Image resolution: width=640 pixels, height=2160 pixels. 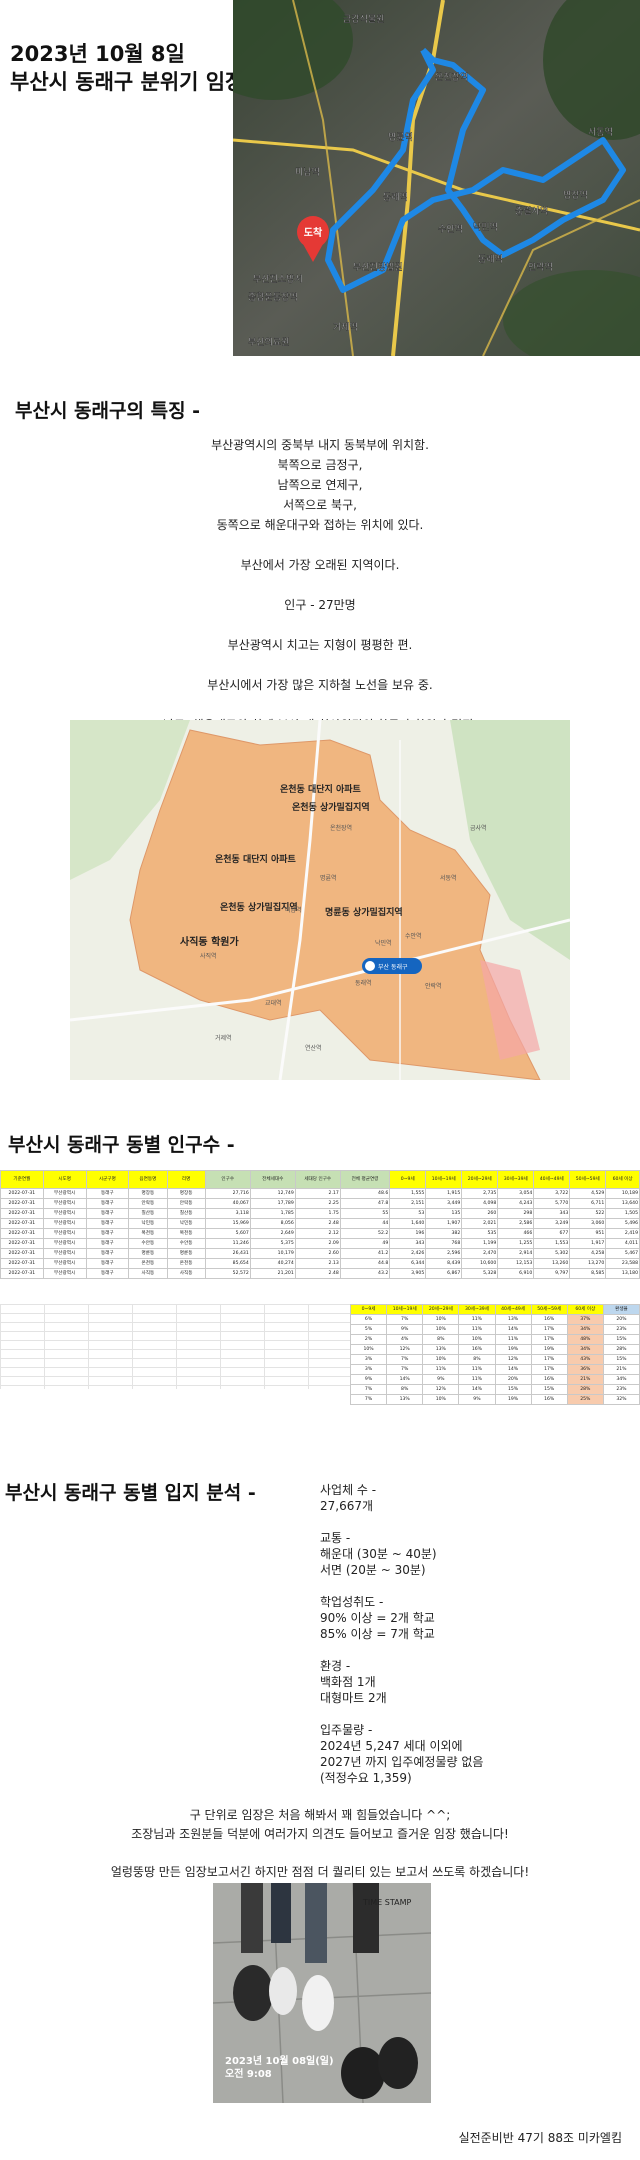 I want to click on transport-item: 서면 (20분 ~ 30분), so click(x=373, y=1570).